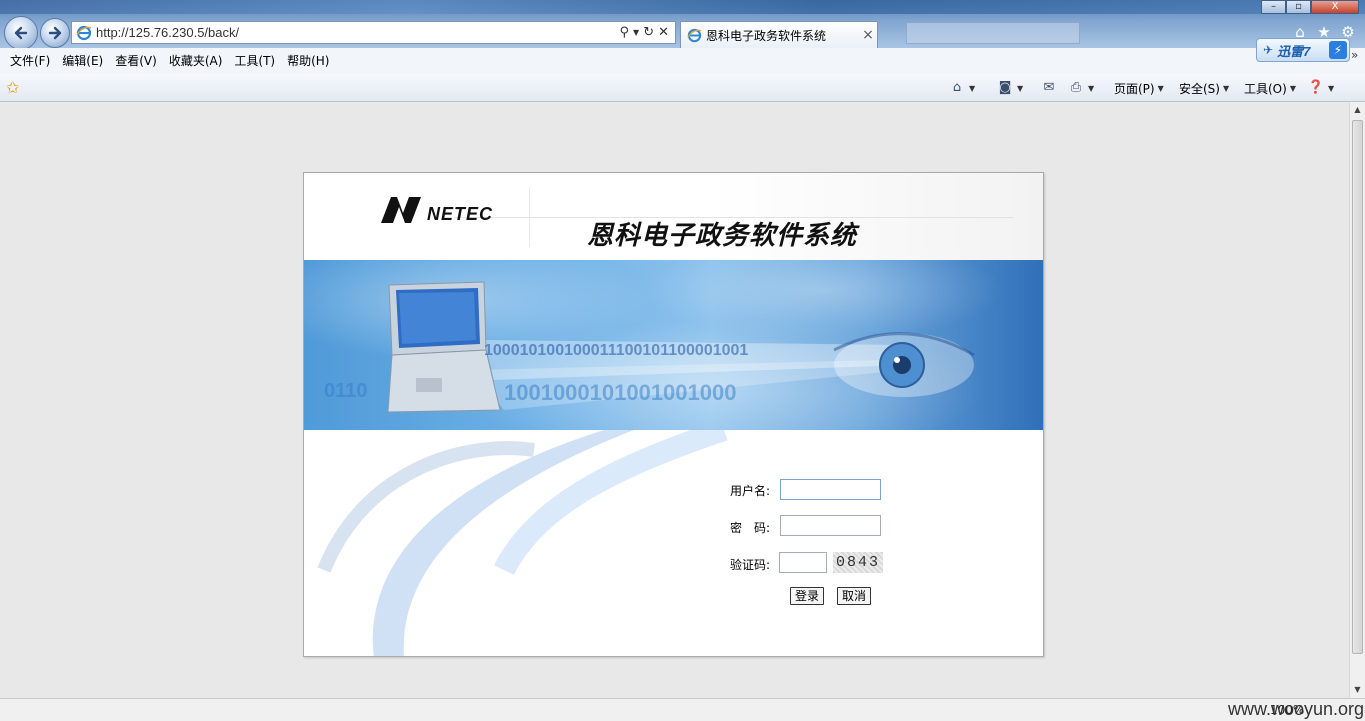  I want to click on feeds-button: ◙ ▼, so click(1009, 88).